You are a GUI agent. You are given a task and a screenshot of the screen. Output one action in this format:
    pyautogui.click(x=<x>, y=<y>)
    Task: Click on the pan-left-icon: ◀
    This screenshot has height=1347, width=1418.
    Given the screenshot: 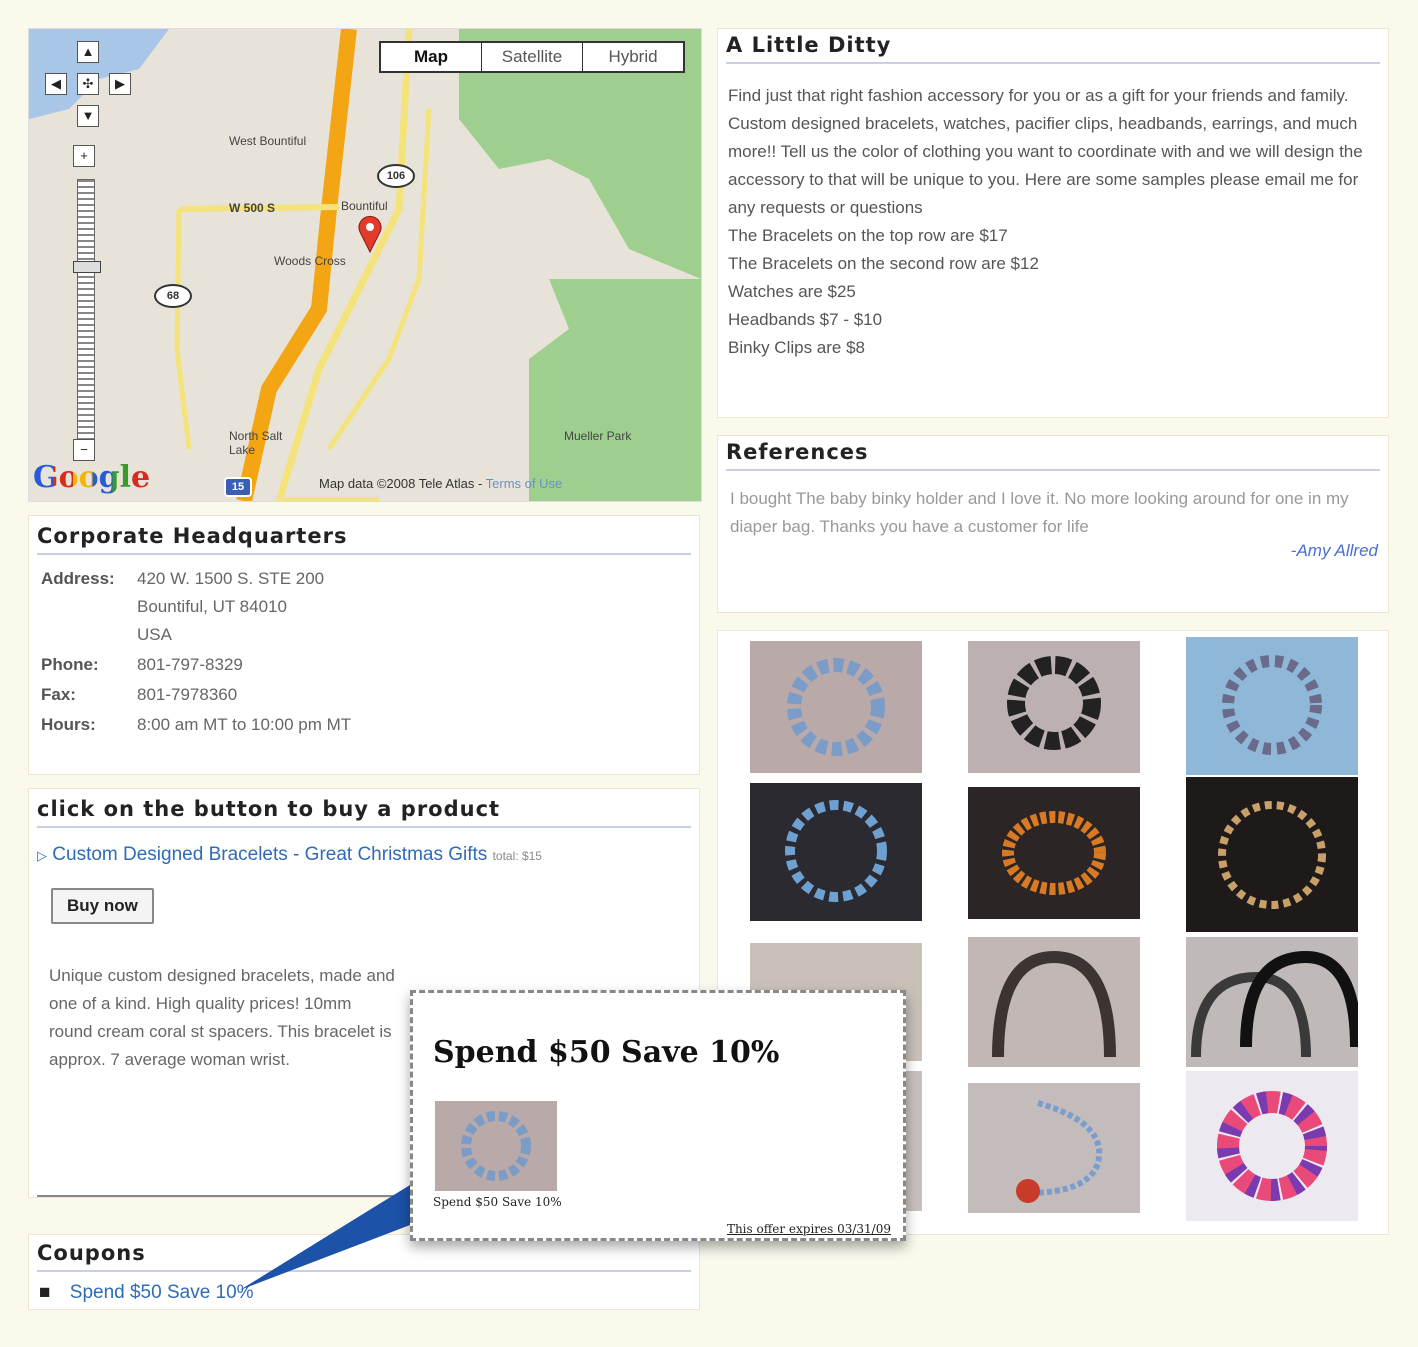 What is the action you would take?
    pyautogui.click(x=56, y=84)
    